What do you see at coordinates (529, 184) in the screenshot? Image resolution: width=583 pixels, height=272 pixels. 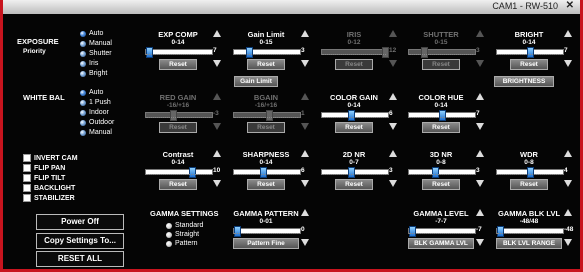 I see `wdr-reset-button: Reset` at bounding box center [529, 184].